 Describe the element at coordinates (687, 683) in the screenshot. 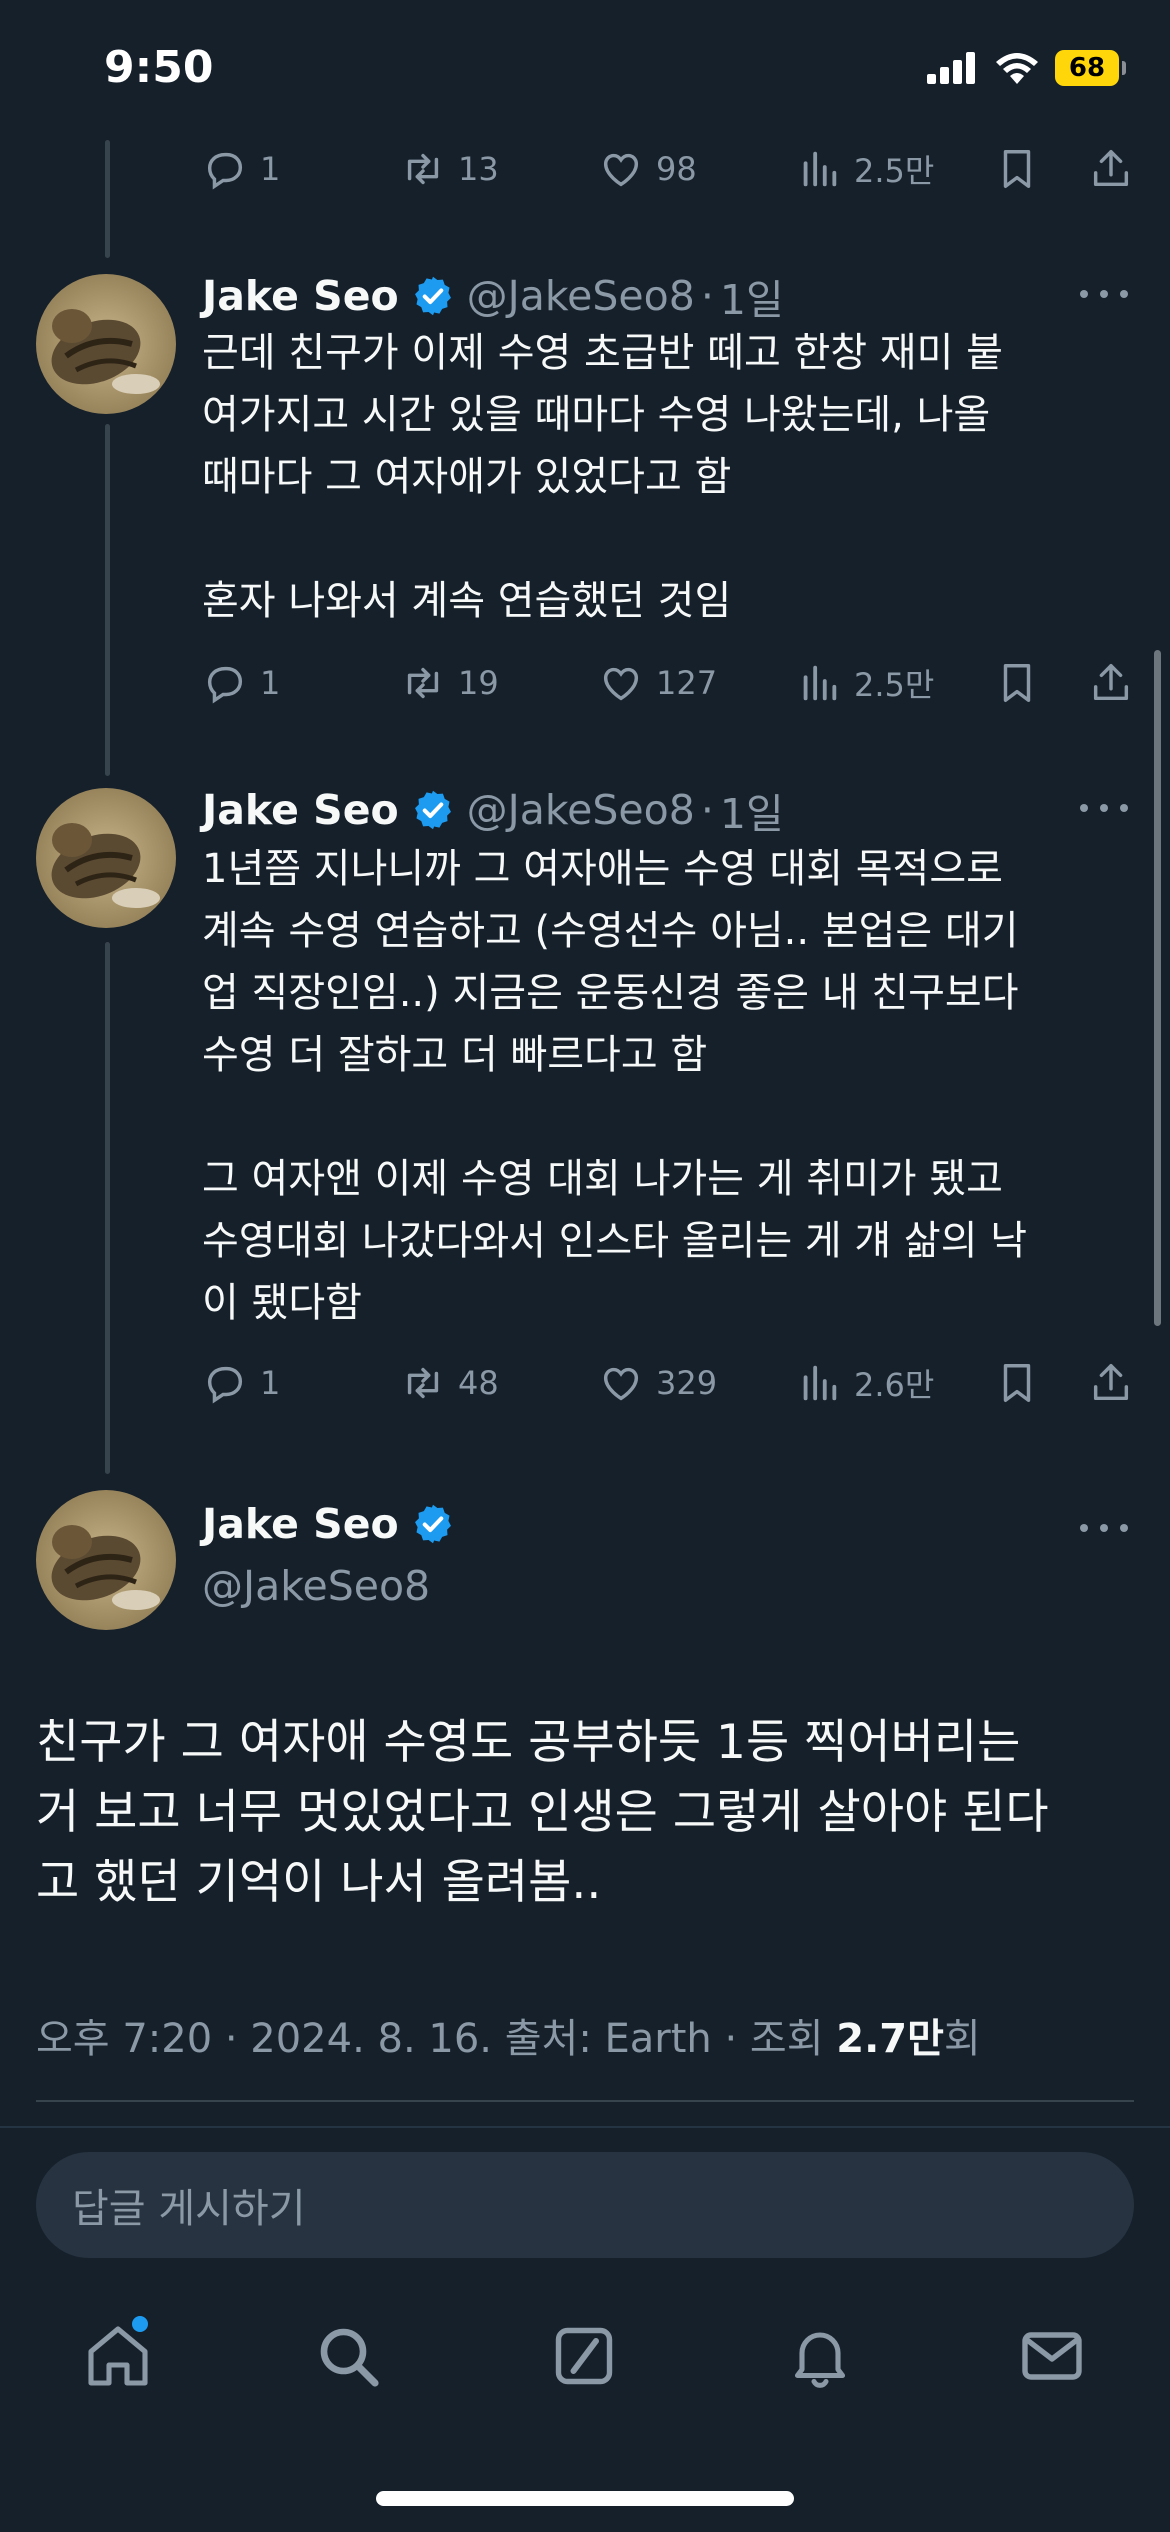

I see `like-count: 127` at that location.